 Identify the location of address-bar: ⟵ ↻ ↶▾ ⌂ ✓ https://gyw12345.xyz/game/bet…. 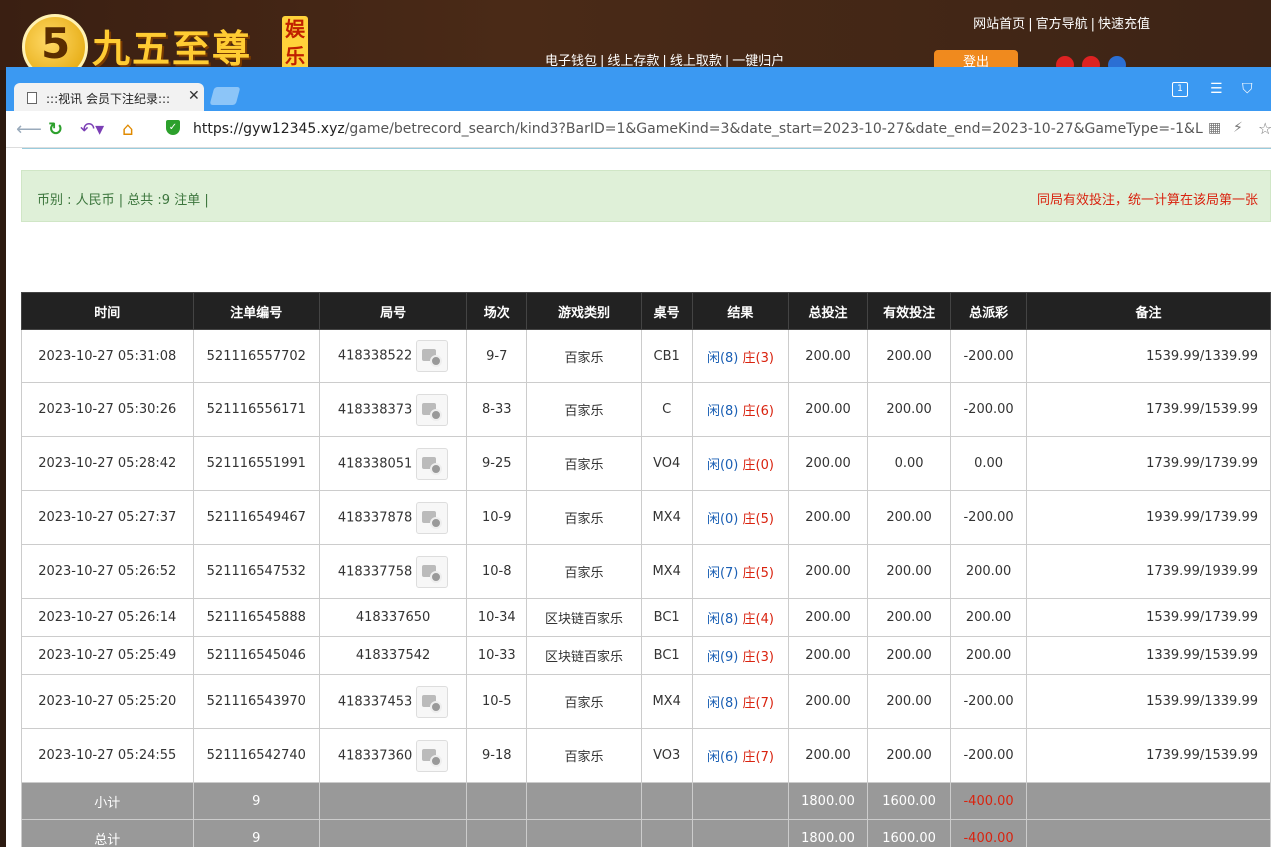
(638, 129).